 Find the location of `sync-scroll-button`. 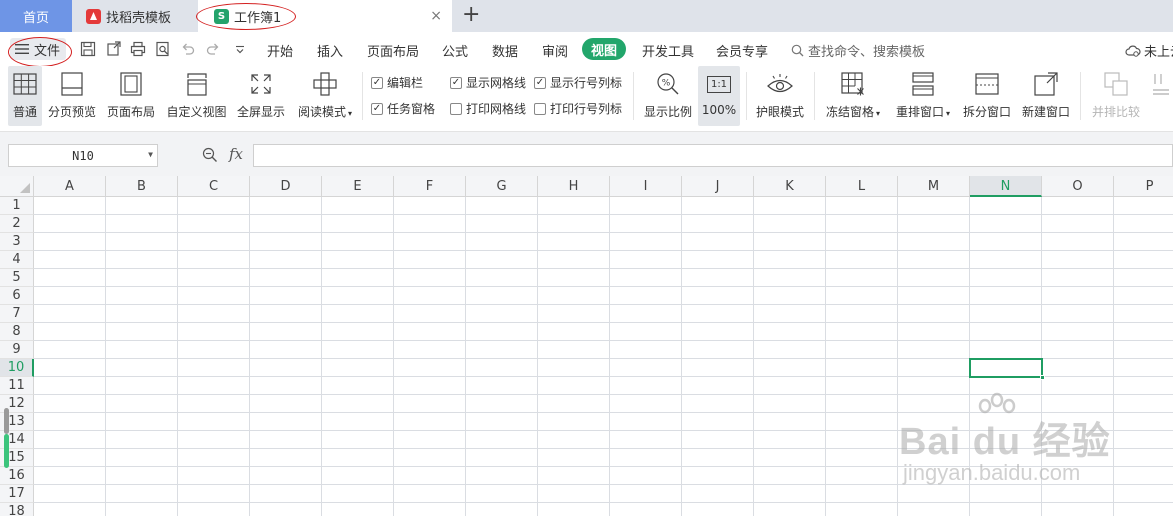

sync-scroll-button is located at coordinates (1161, 96).